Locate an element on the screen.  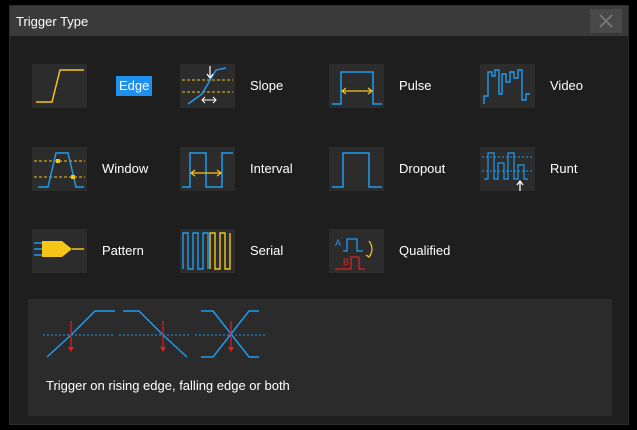
trigger-edge-label: Edge is located at coordinates (134, 86).